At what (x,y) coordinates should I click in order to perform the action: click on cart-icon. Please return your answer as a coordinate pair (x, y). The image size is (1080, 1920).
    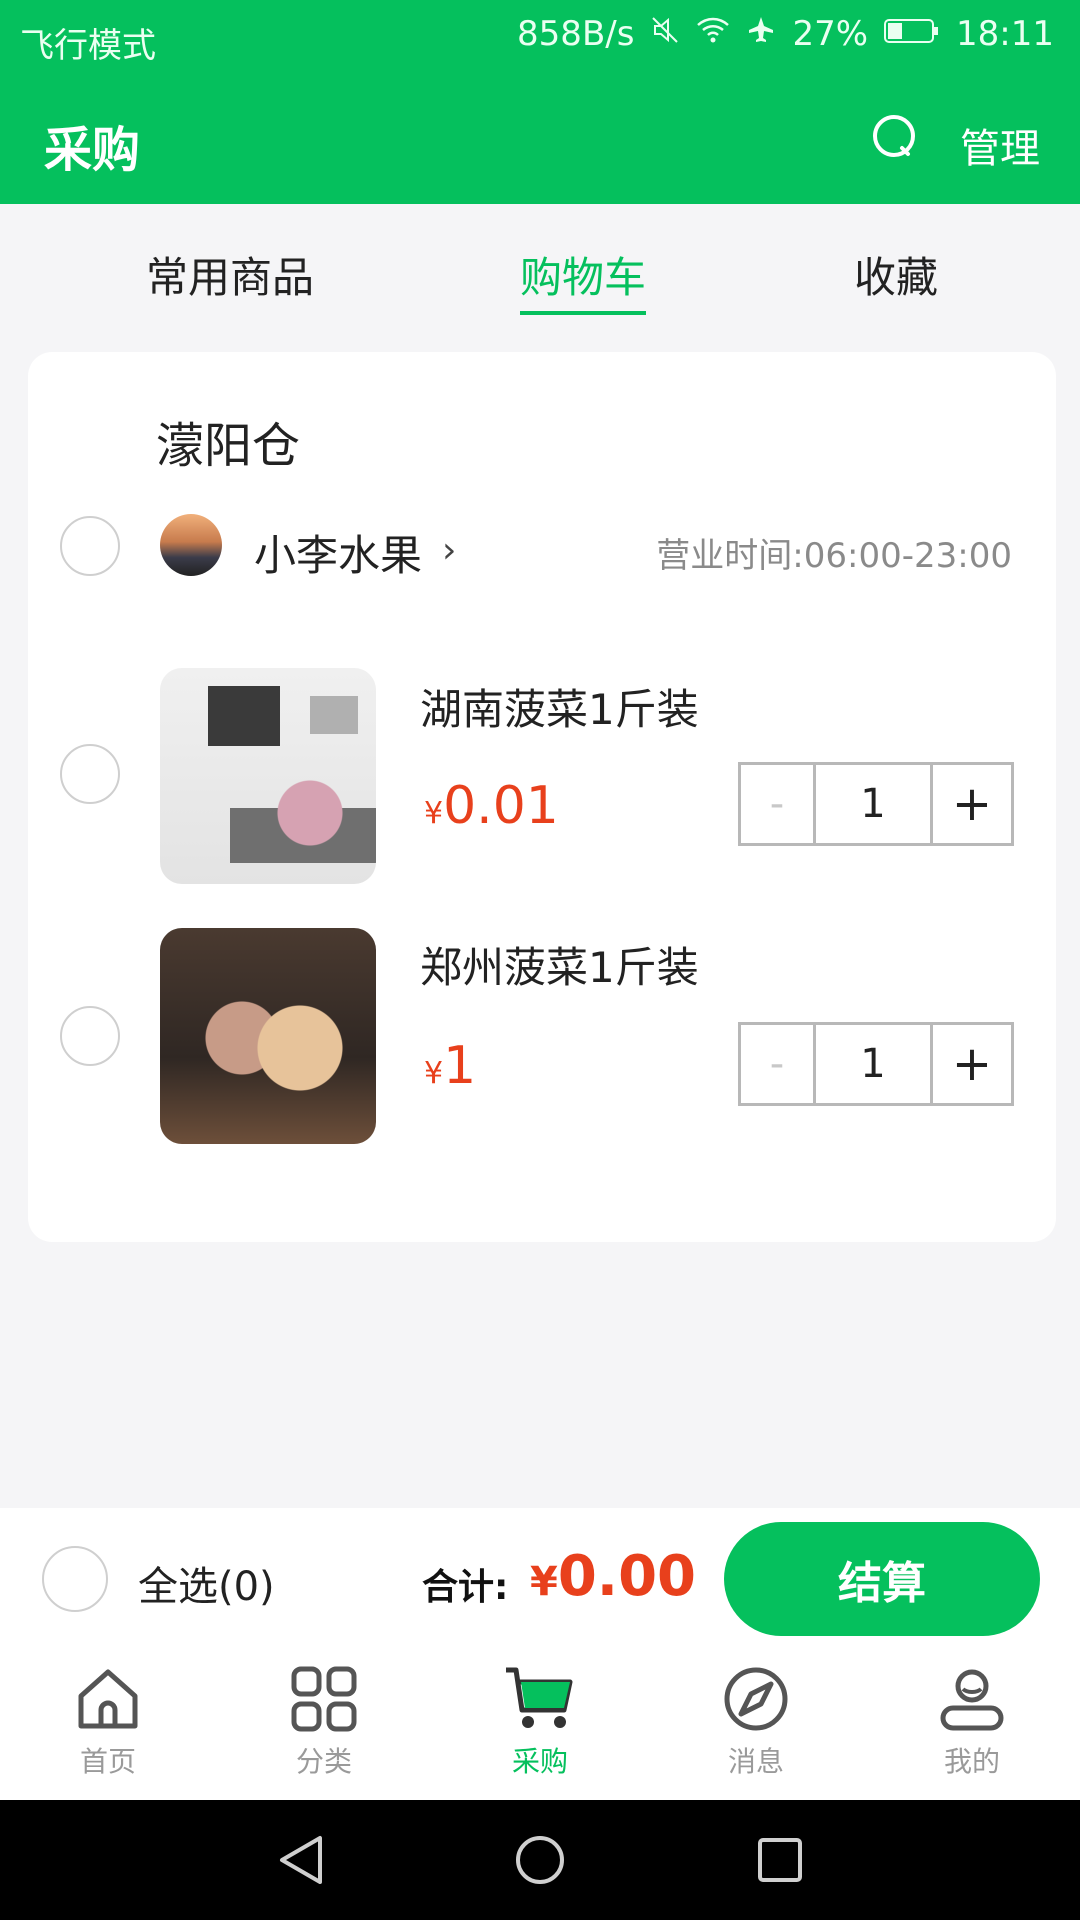
    Looking at the image, I should click on (539, 1697).